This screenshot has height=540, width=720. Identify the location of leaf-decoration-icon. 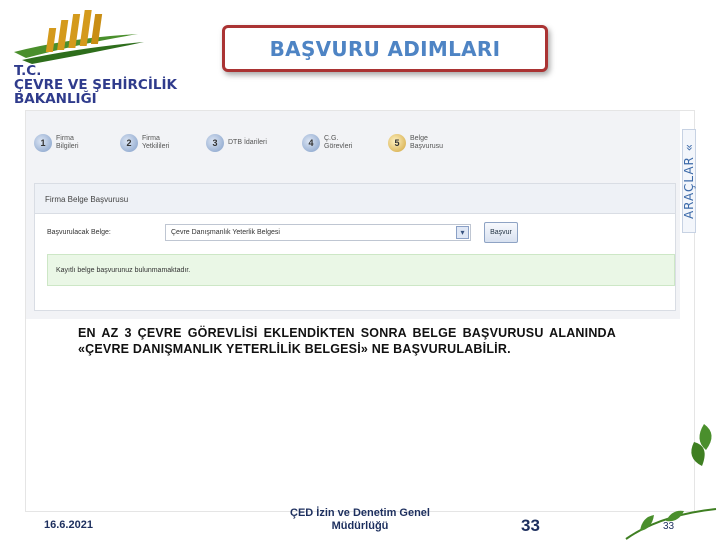
(701, 445).